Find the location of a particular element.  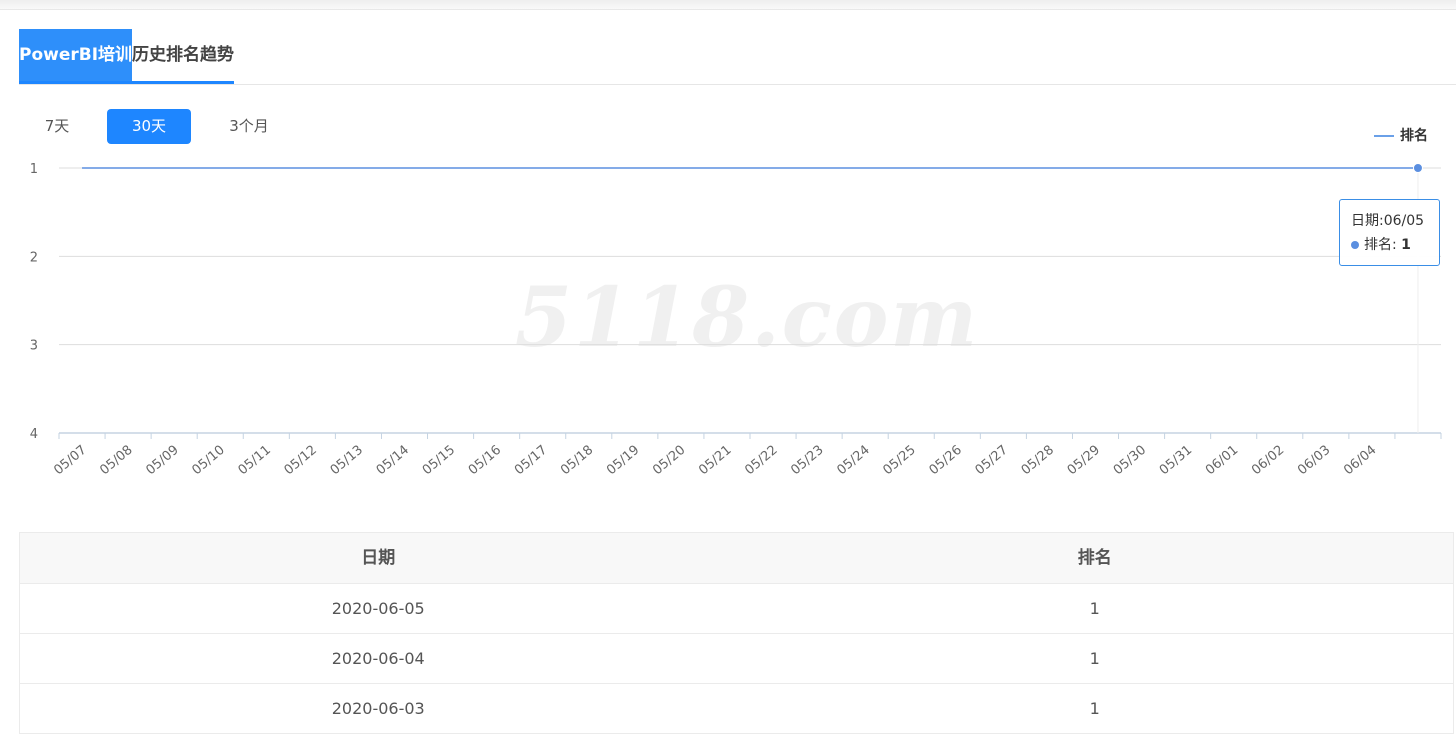

table-row: 2020-06-04 1 is located at coordinates (736, 659).